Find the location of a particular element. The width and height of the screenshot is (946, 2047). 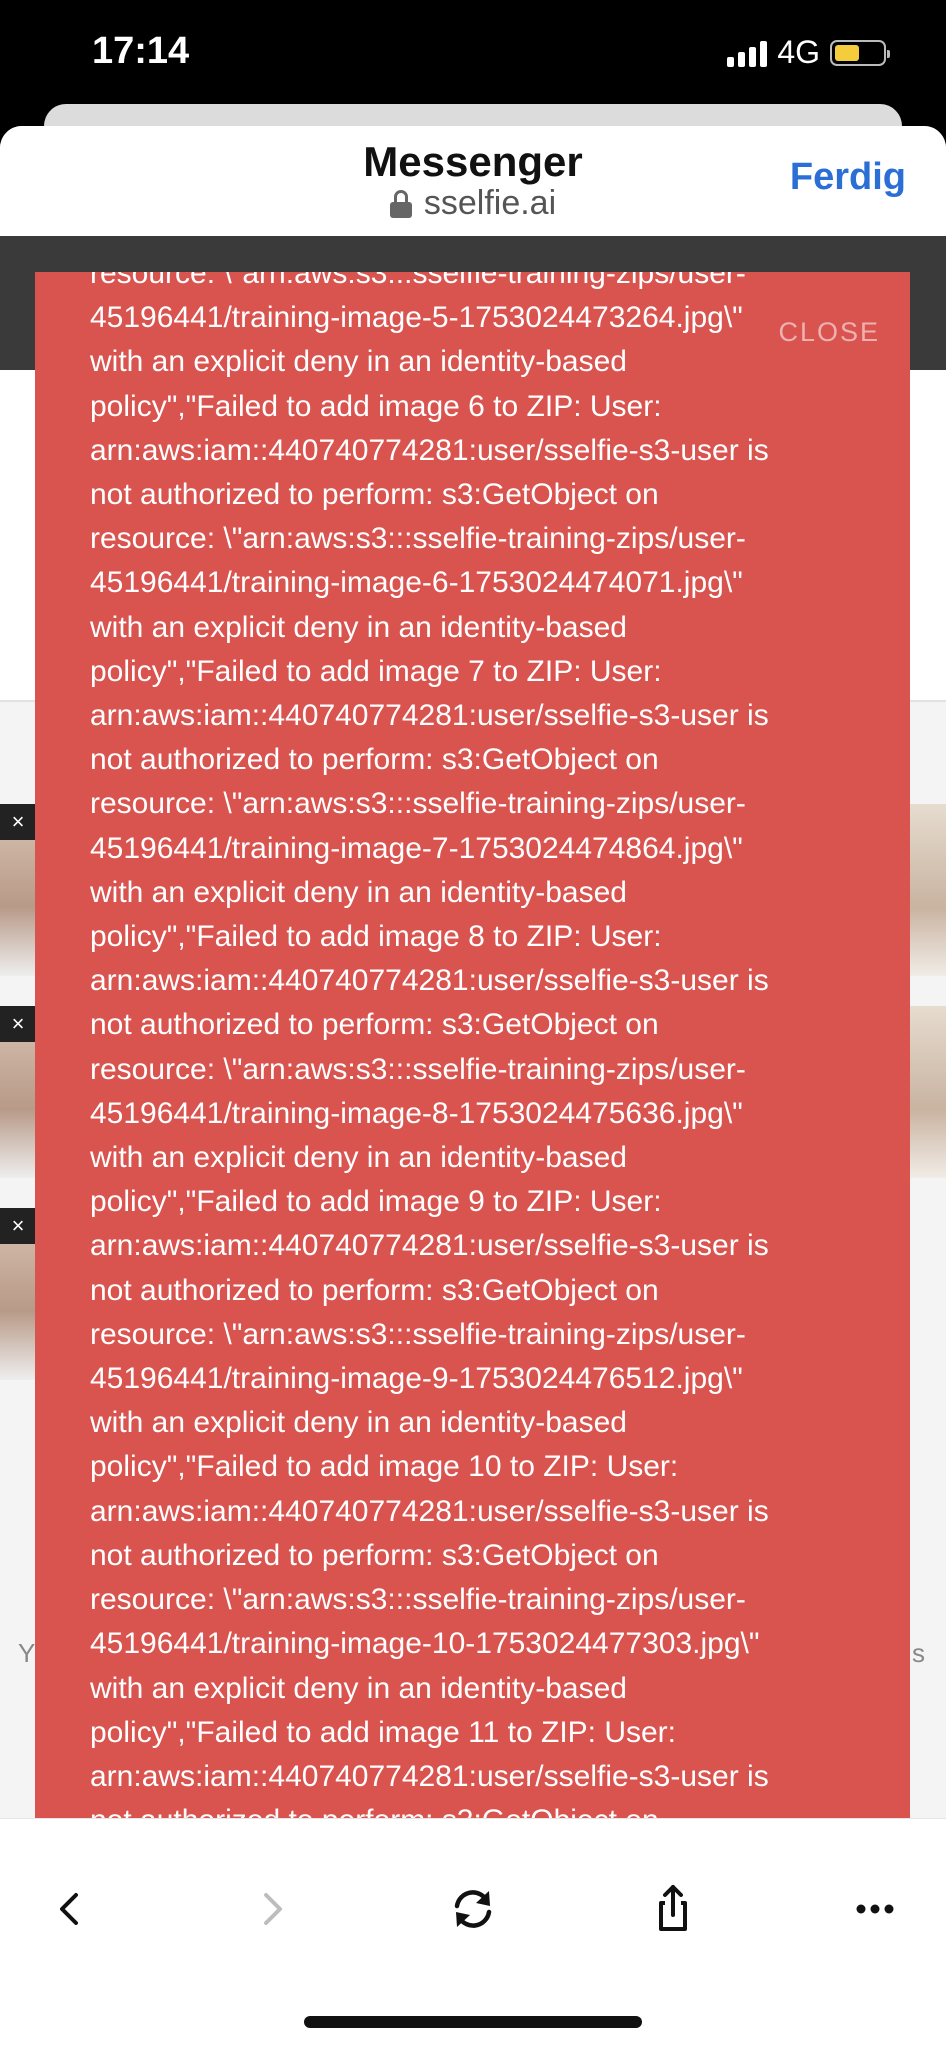

chevron-left-icon is located at coordinates (69, 1909).